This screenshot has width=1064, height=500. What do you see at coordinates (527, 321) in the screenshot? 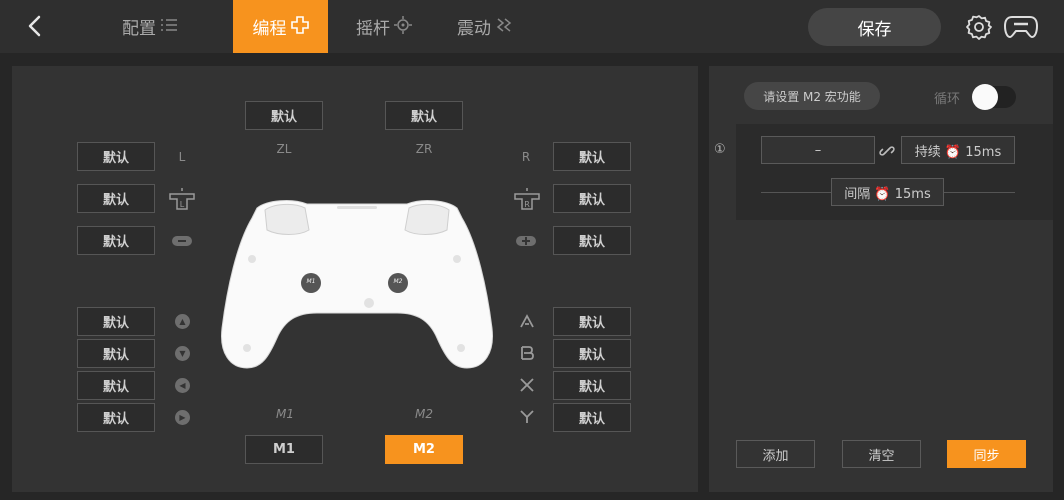
I see `a-button-icon` at bounding box center [527, 321].